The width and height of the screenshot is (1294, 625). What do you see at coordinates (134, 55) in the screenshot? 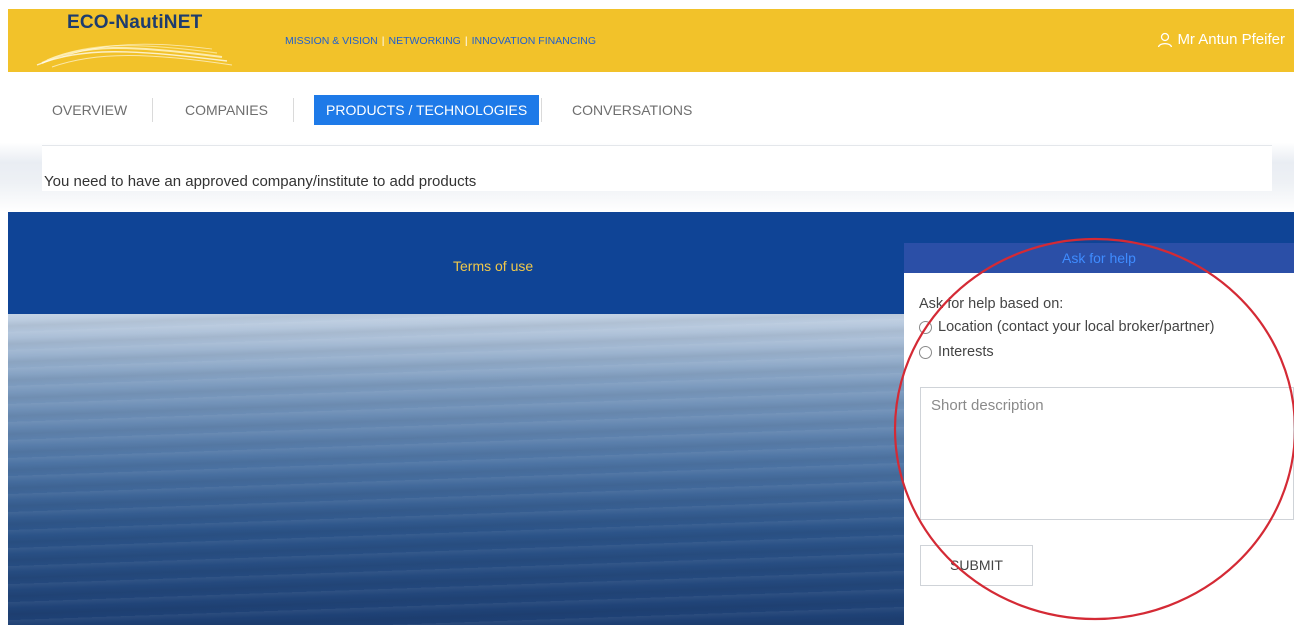
I see `logo-waves-icon` at bounding box center [134, 55].